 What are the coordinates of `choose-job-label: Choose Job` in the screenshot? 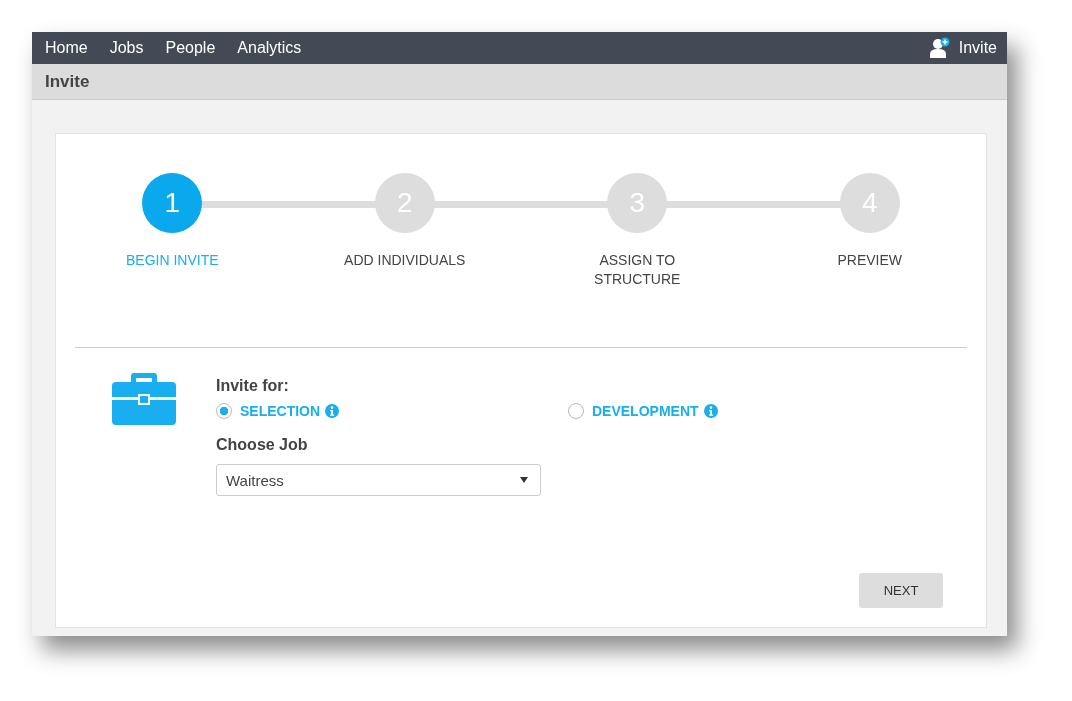 It's located at (262, 445).